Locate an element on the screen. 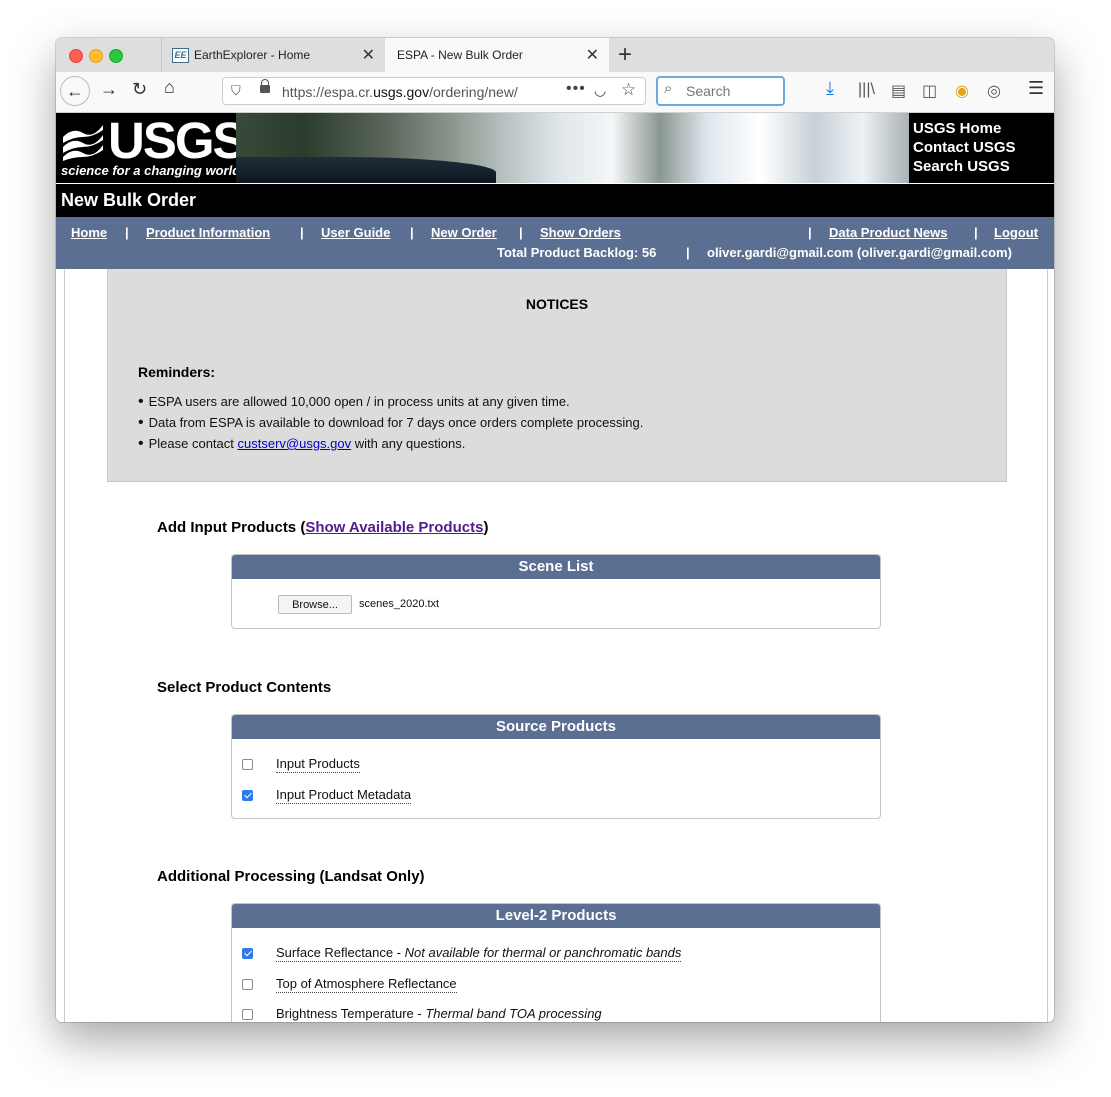 This screenshot has width=1111, height=1097. input-product-metadata-checkbox is located at coordinates (247, 795).